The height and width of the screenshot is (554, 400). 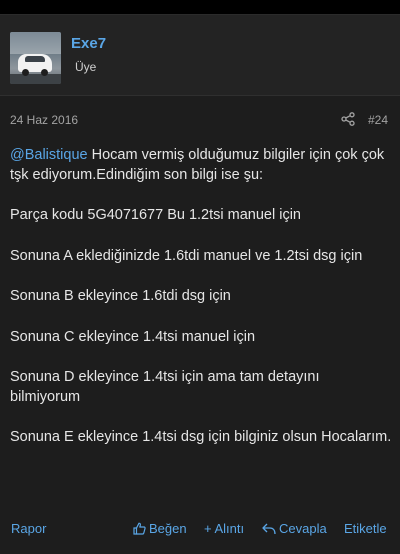 I want to click on avatar-background, so click(x=35, y=43).